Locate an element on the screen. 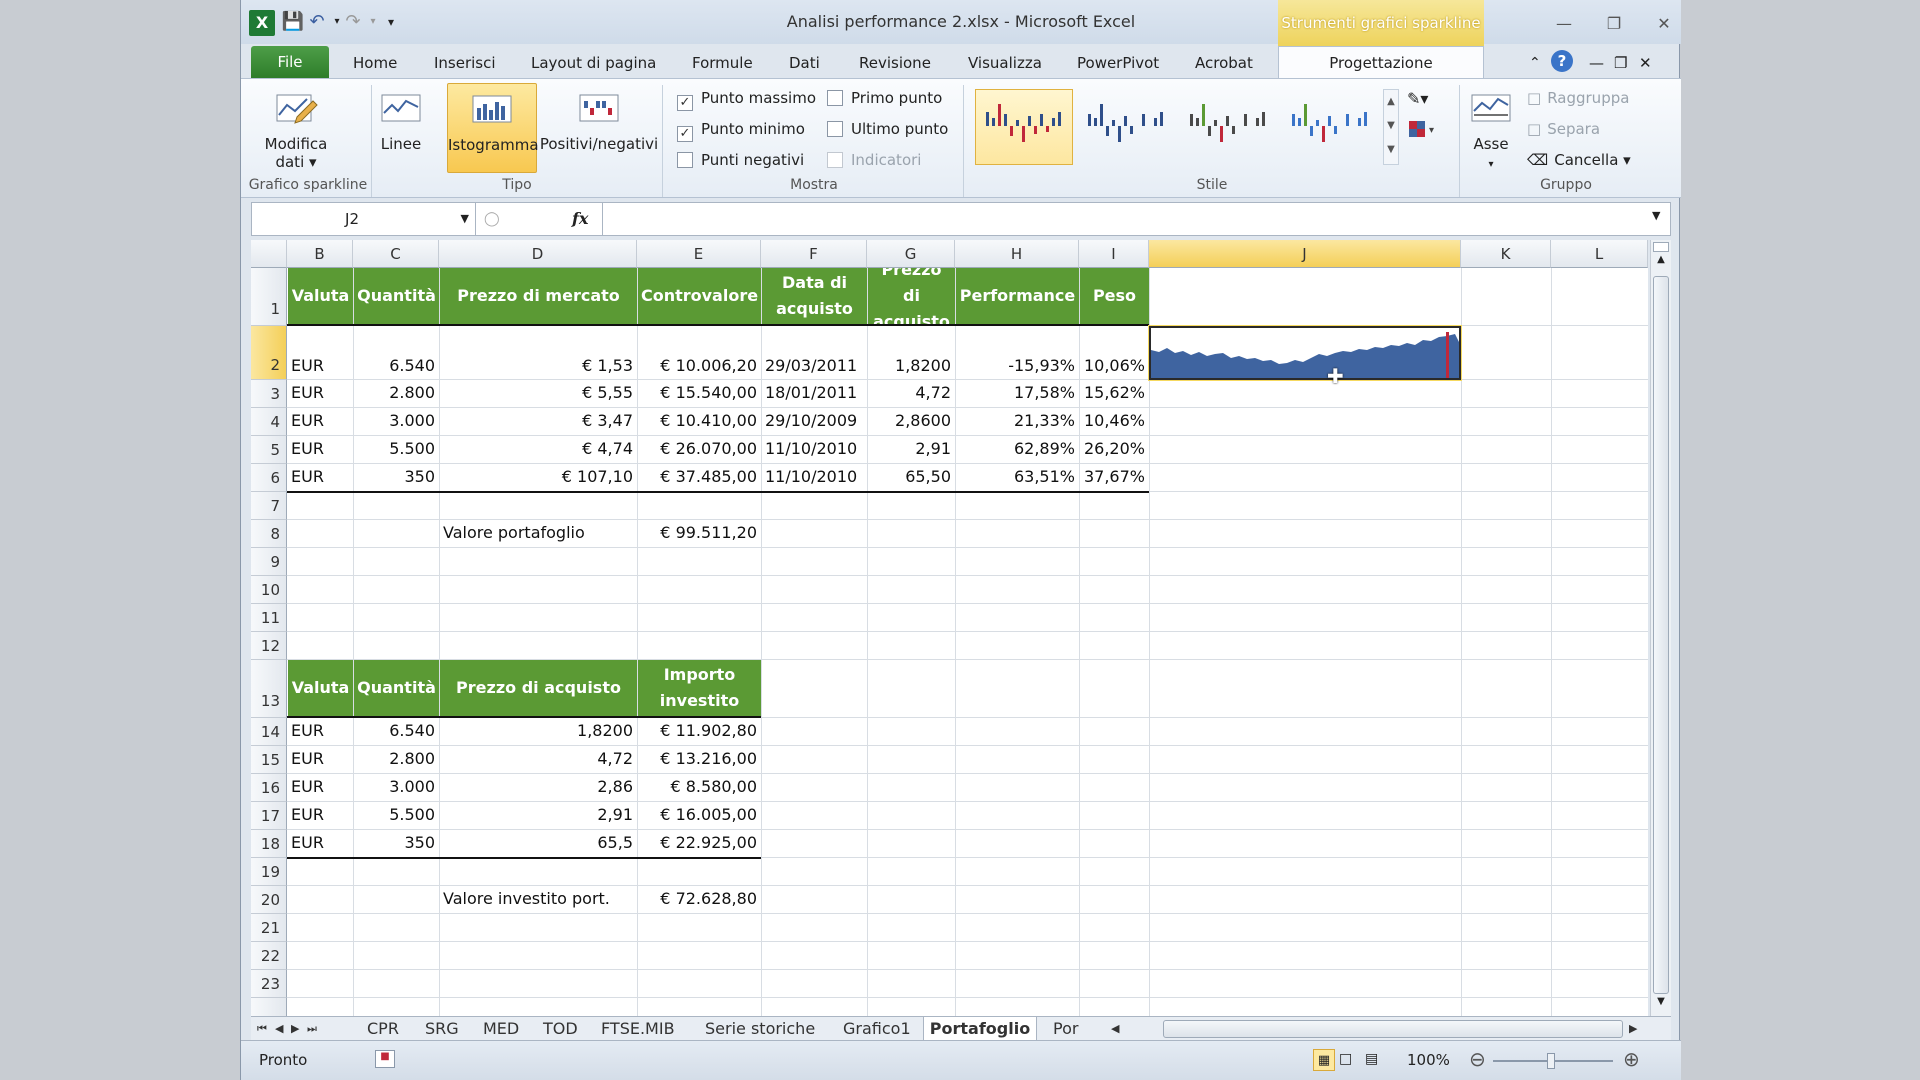 This screenshot has height=1080, width=1920. table-cell: € 8.580,00 is located at coordinates (699, 789).